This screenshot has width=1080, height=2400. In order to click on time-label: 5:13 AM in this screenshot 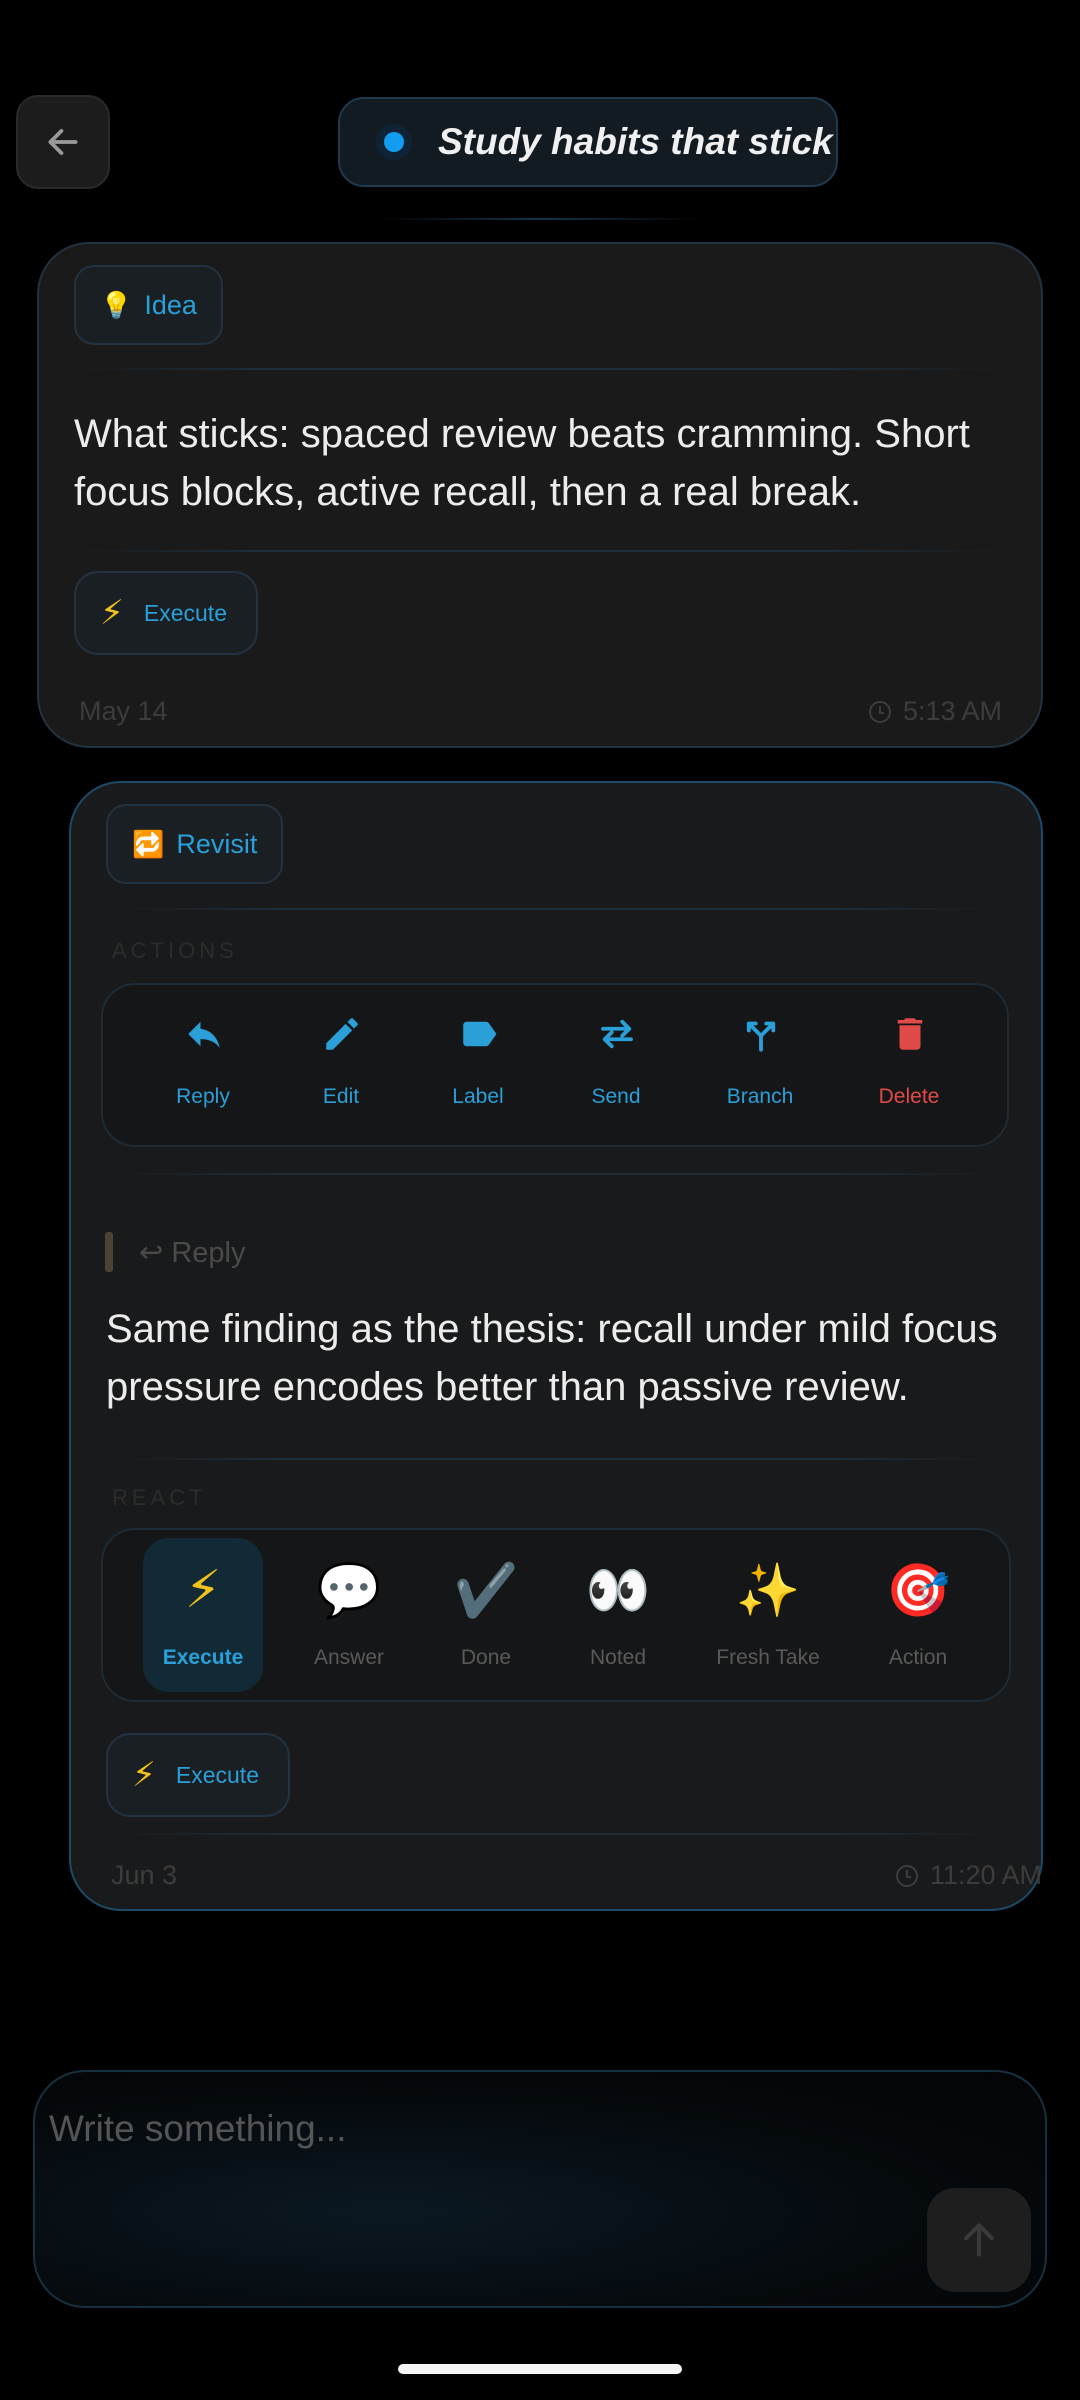, I will do `click(952, 711)`.